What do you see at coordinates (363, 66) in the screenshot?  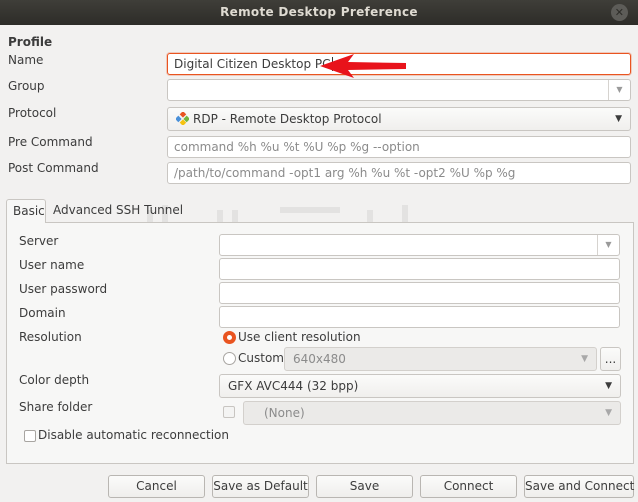 I see `annotation-arrow-icon` at bounding box center [363, 66].